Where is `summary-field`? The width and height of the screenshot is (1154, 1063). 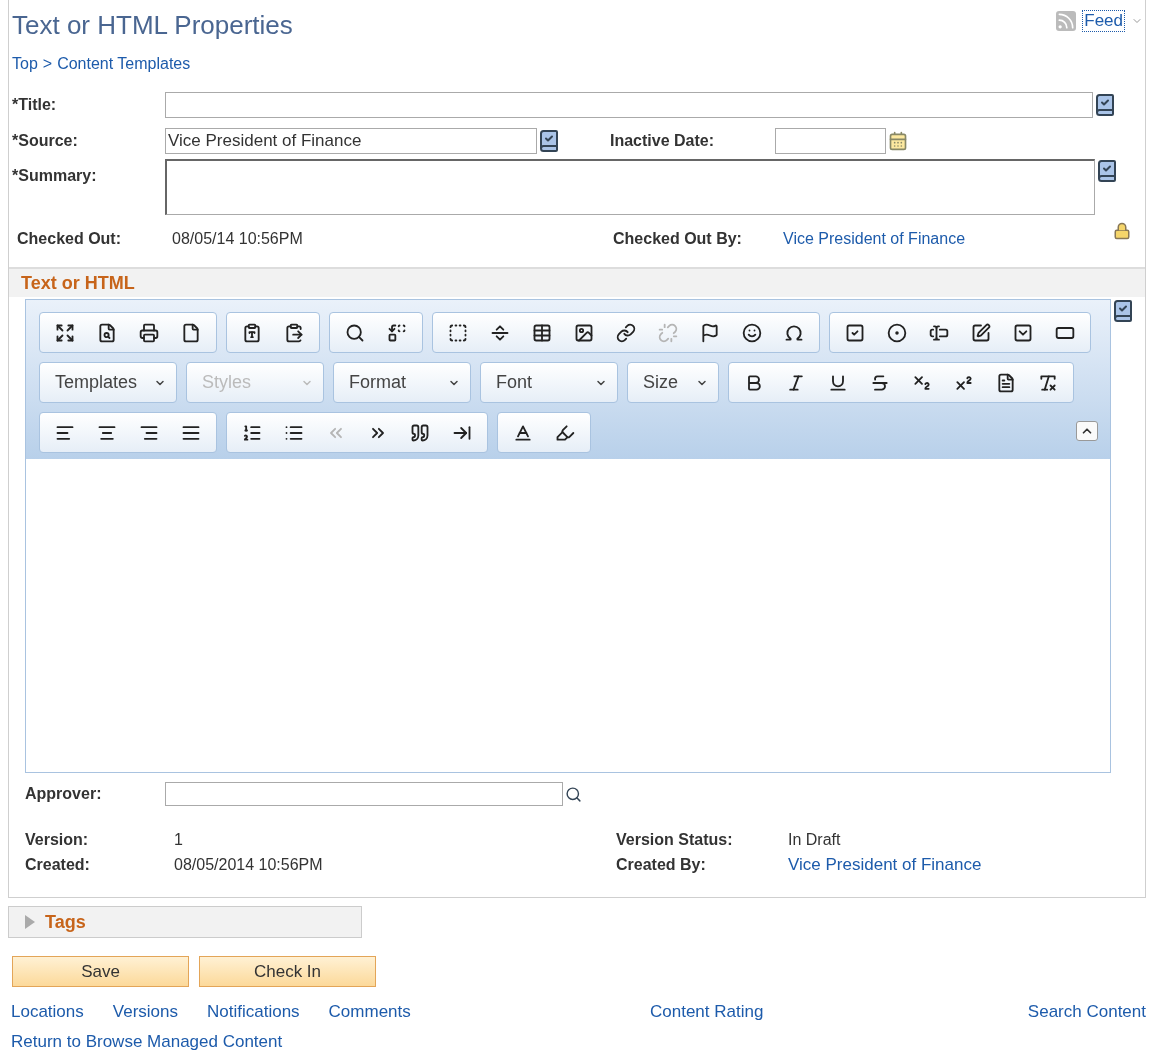 summary-field is located at coordinates (630, 187).